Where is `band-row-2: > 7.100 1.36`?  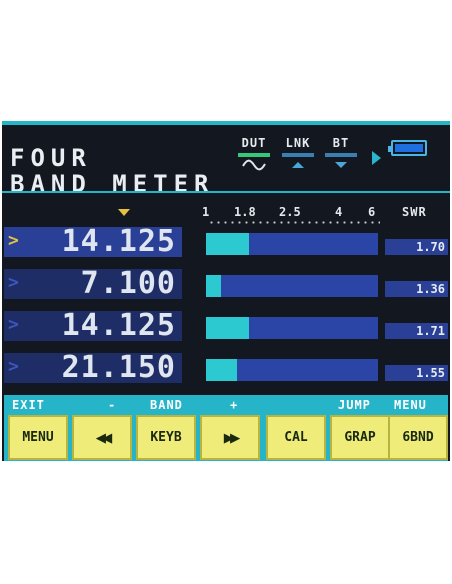 band-row-2: > 7.100 1.36 is located at coordinates (226, 283).